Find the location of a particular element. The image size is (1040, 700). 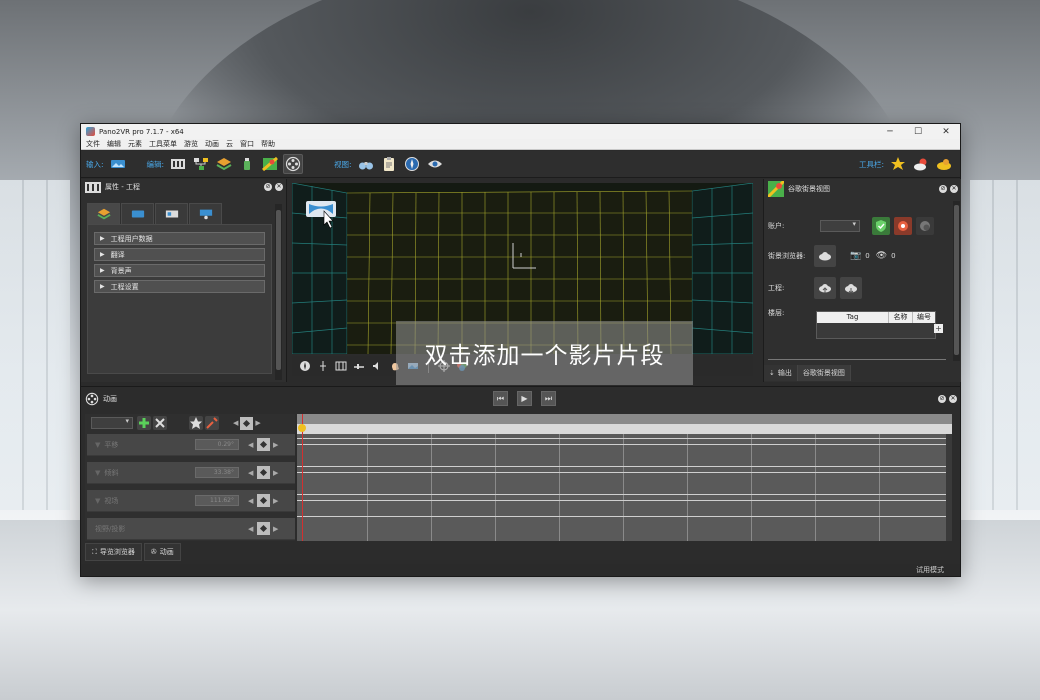

column-number: 编号 is located at coordinates (924, 317).